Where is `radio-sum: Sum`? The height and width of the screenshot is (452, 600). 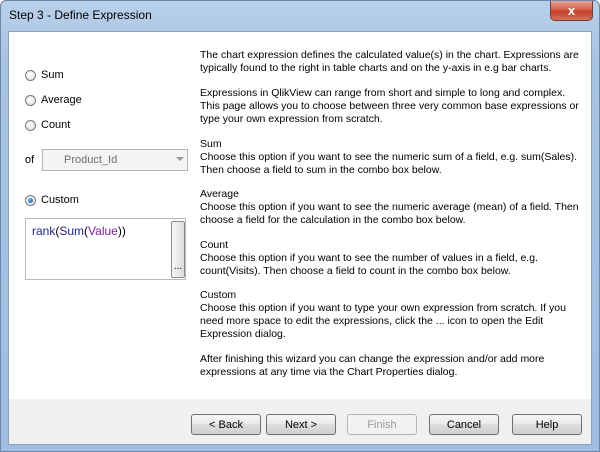 radio-sum: Sum is located at coordinates (44, 75).